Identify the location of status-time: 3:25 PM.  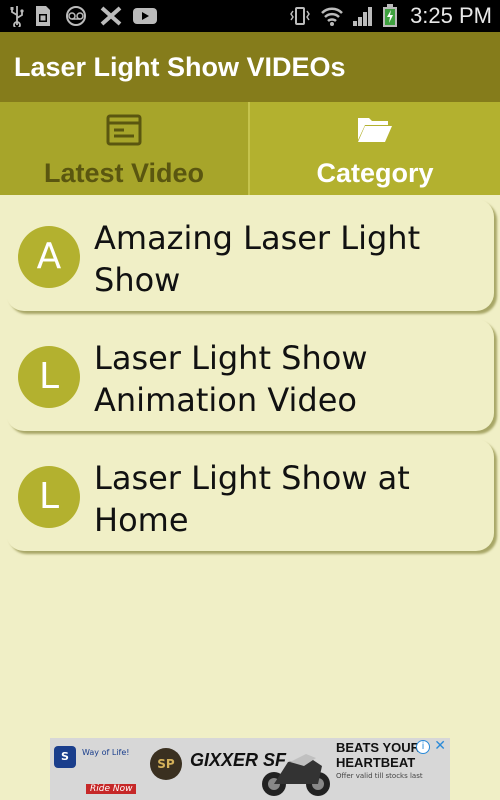
(451, 15).